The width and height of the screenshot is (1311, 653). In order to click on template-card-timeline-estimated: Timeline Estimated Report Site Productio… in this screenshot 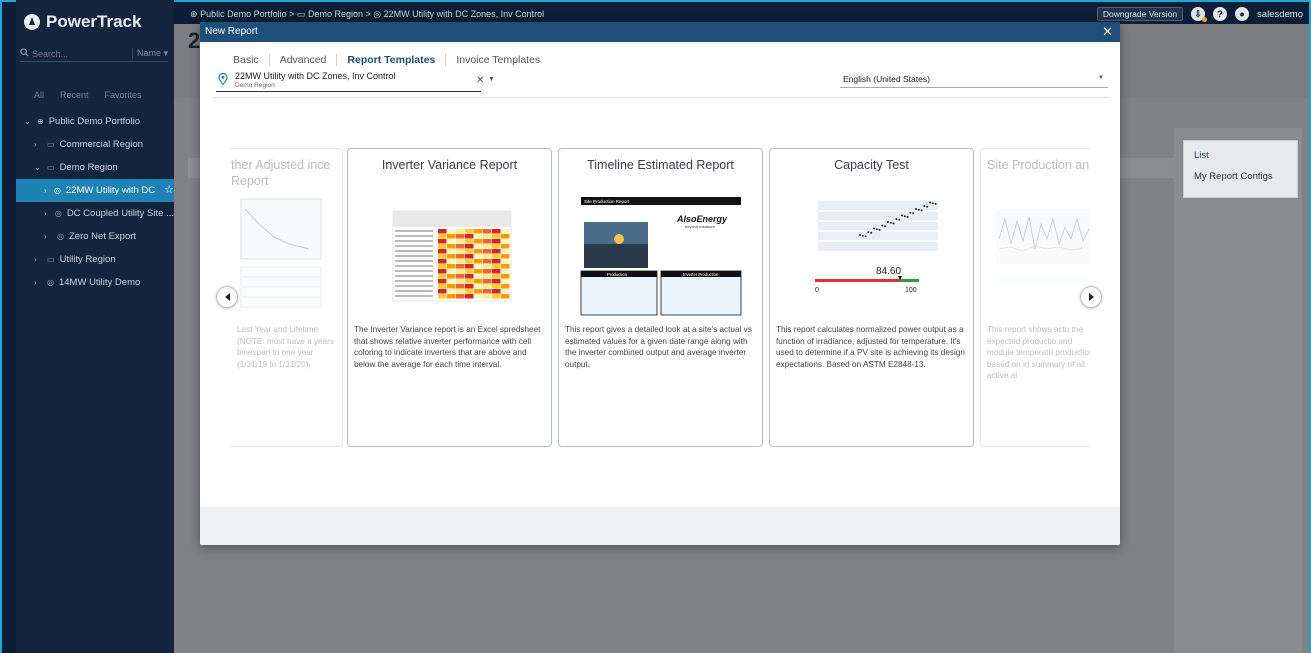, I will do `click(660, 297)`.